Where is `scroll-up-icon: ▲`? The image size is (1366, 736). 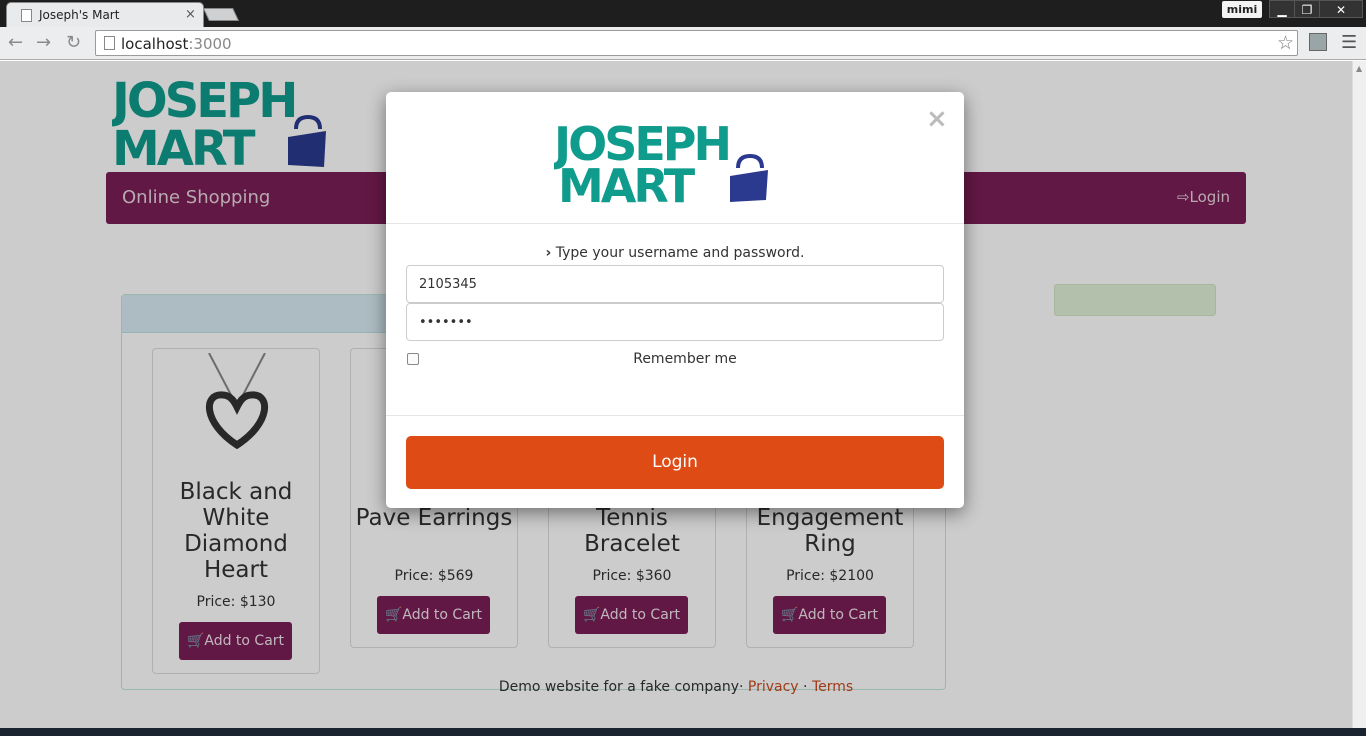
scroll-up-icon: ▲ is located at coordinates (1360, 68).